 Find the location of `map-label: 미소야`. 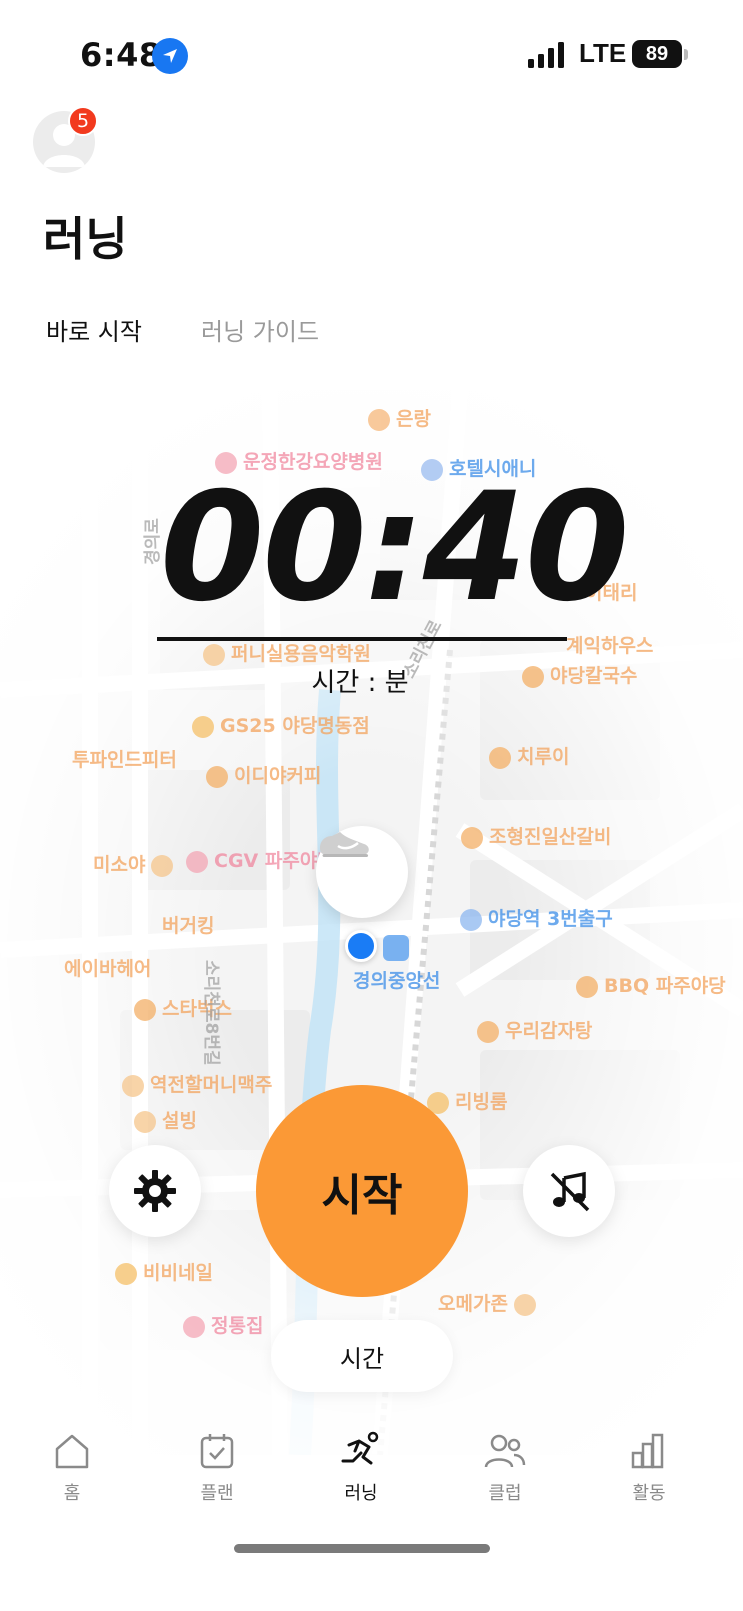

map-label: 미소야 is located at coordinates (136, 863).